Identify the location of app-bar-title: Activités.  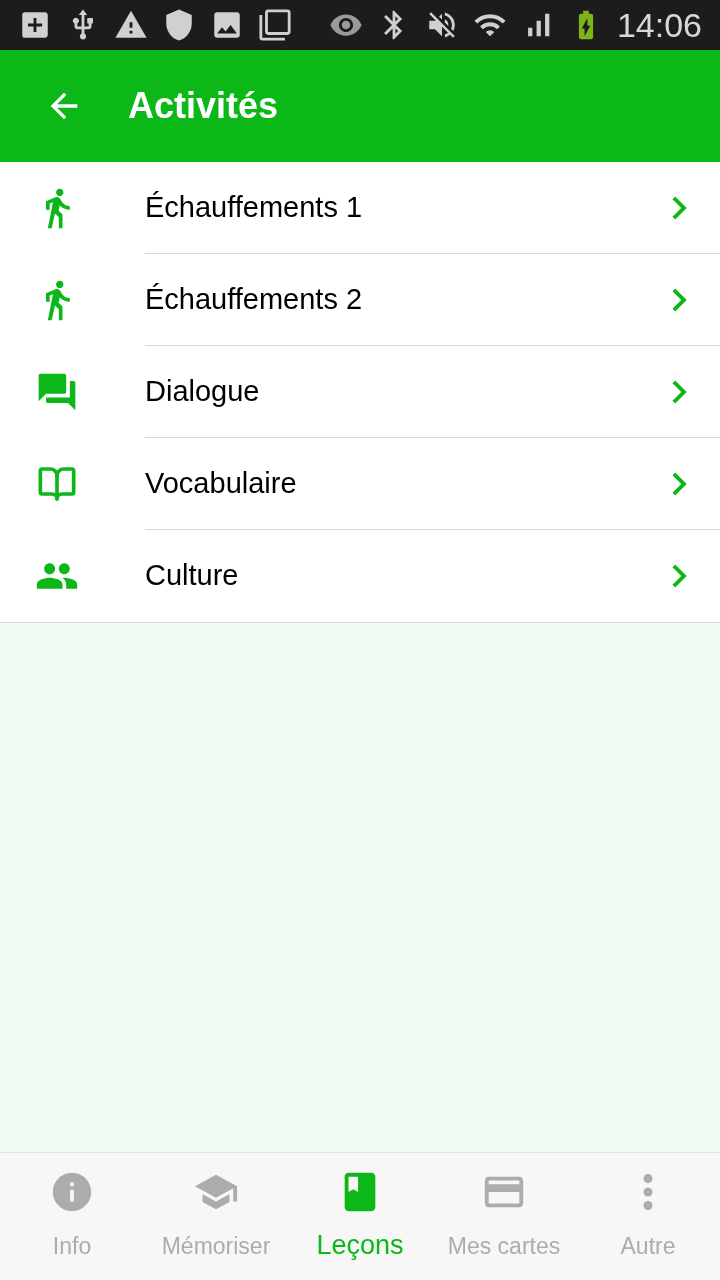
(203, 106).